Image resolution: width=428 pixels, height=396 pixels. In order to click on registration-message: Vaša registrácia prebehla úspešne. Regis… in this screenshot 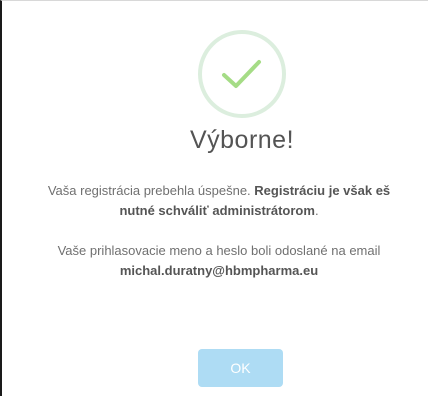, I will do `click(215, 201)`.